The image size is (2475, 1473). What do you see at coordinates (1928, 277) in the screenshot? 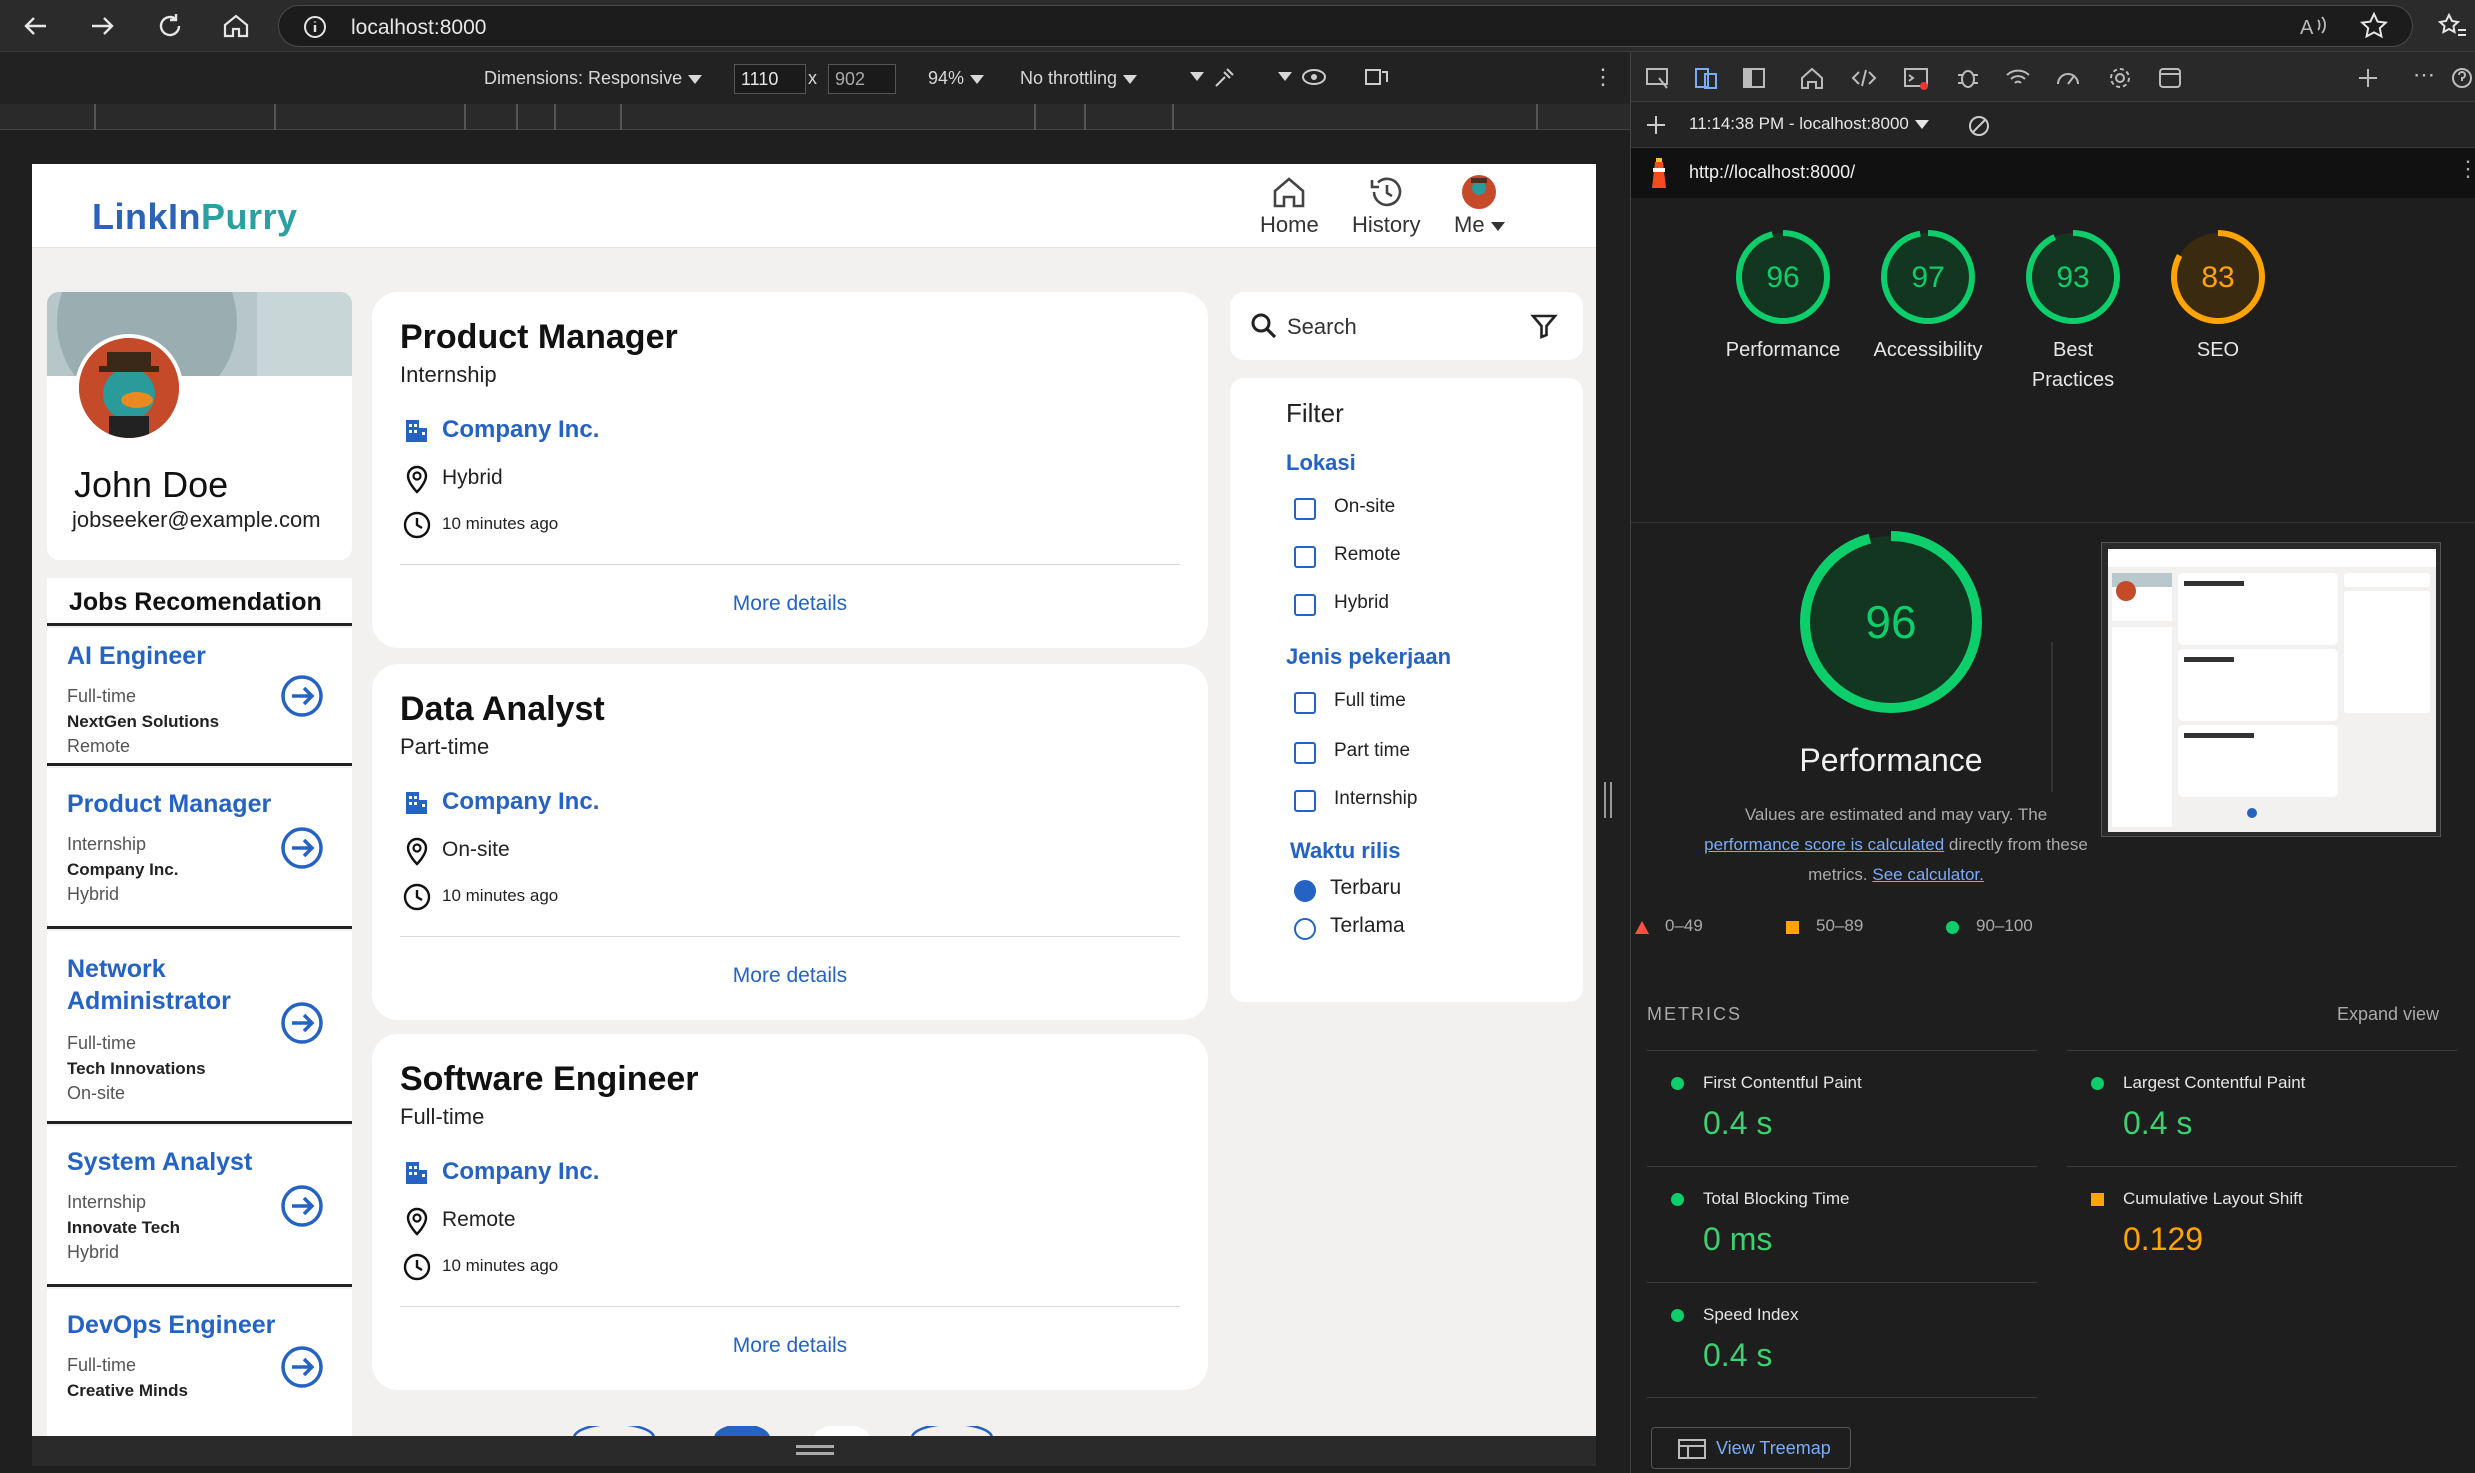
I see `score-gauge: 97` at bounding box center [1928, 277].